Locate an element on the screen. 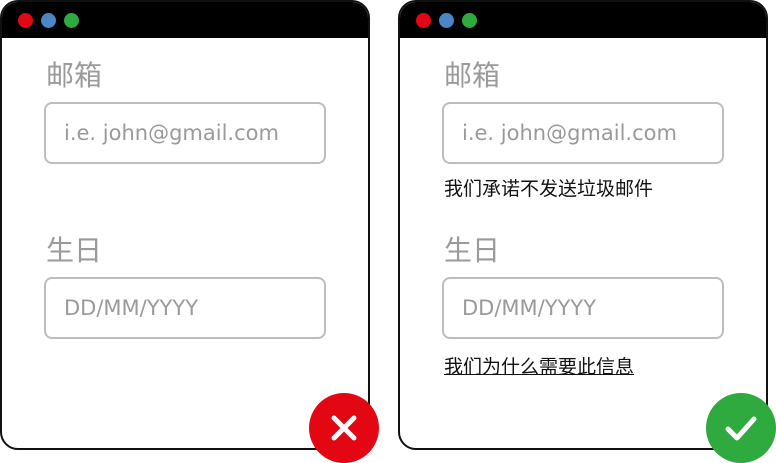 This screenshot has width=776, height=463. check-icon is located at coordinates (741, 428).